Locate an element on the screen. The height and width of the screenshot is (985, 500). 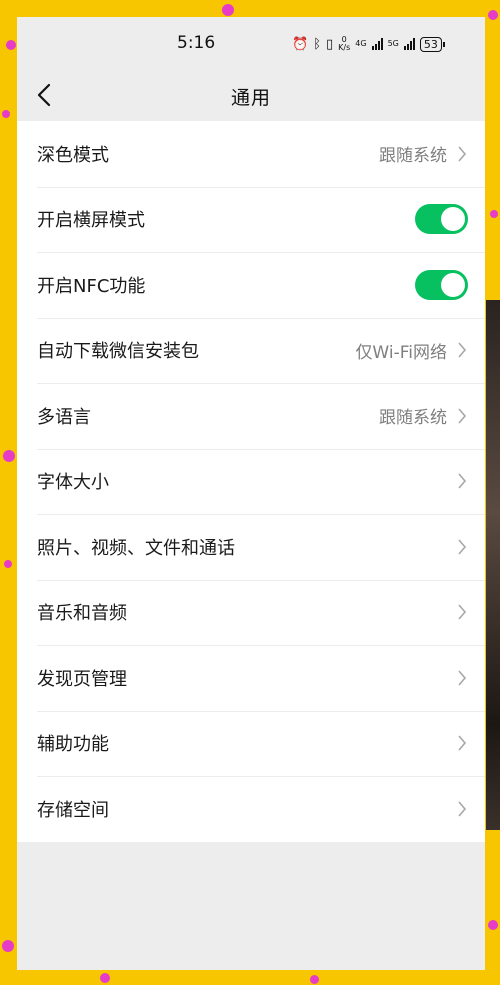
setting-label: 深色模式 is located at coordinates (73, 155).